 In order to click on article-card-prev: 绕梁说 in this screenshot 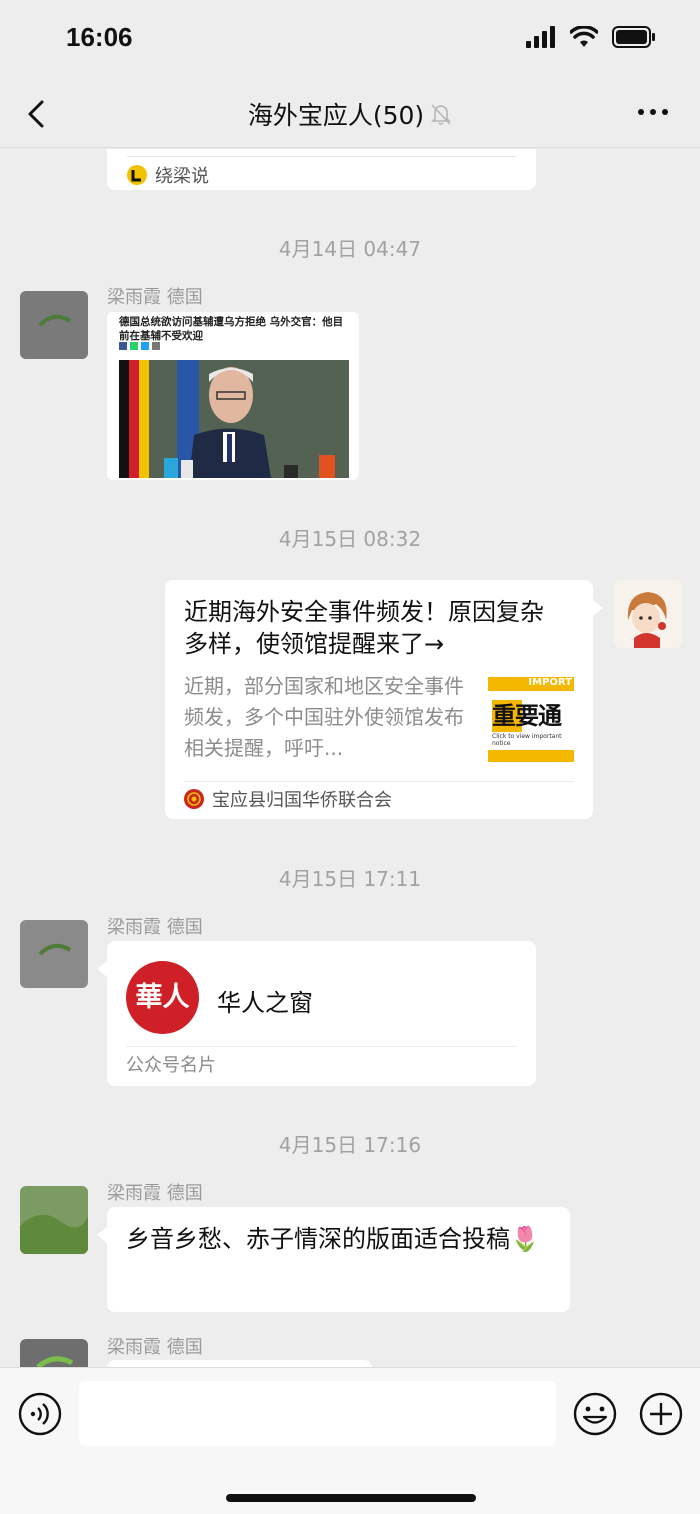, I will do `click(321, 169)`.